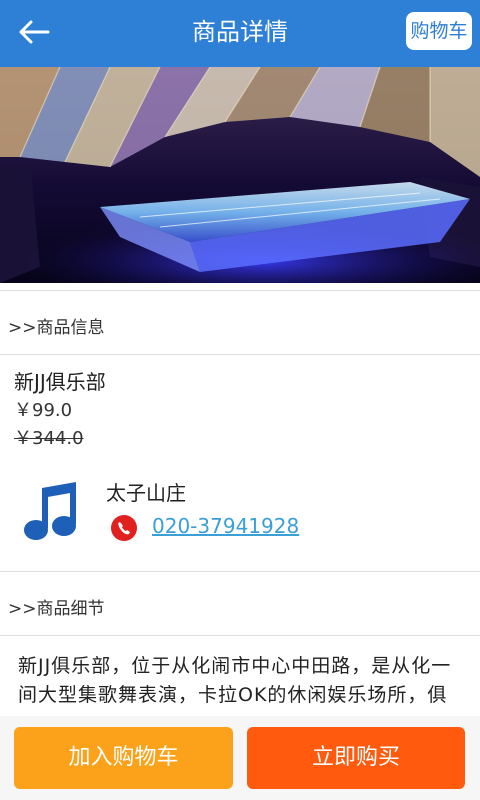  What do you see at coordinates (225, 526) in the screenshot?
I see `phone-number-link: 020-37941928` at bounding box center [225, 526].